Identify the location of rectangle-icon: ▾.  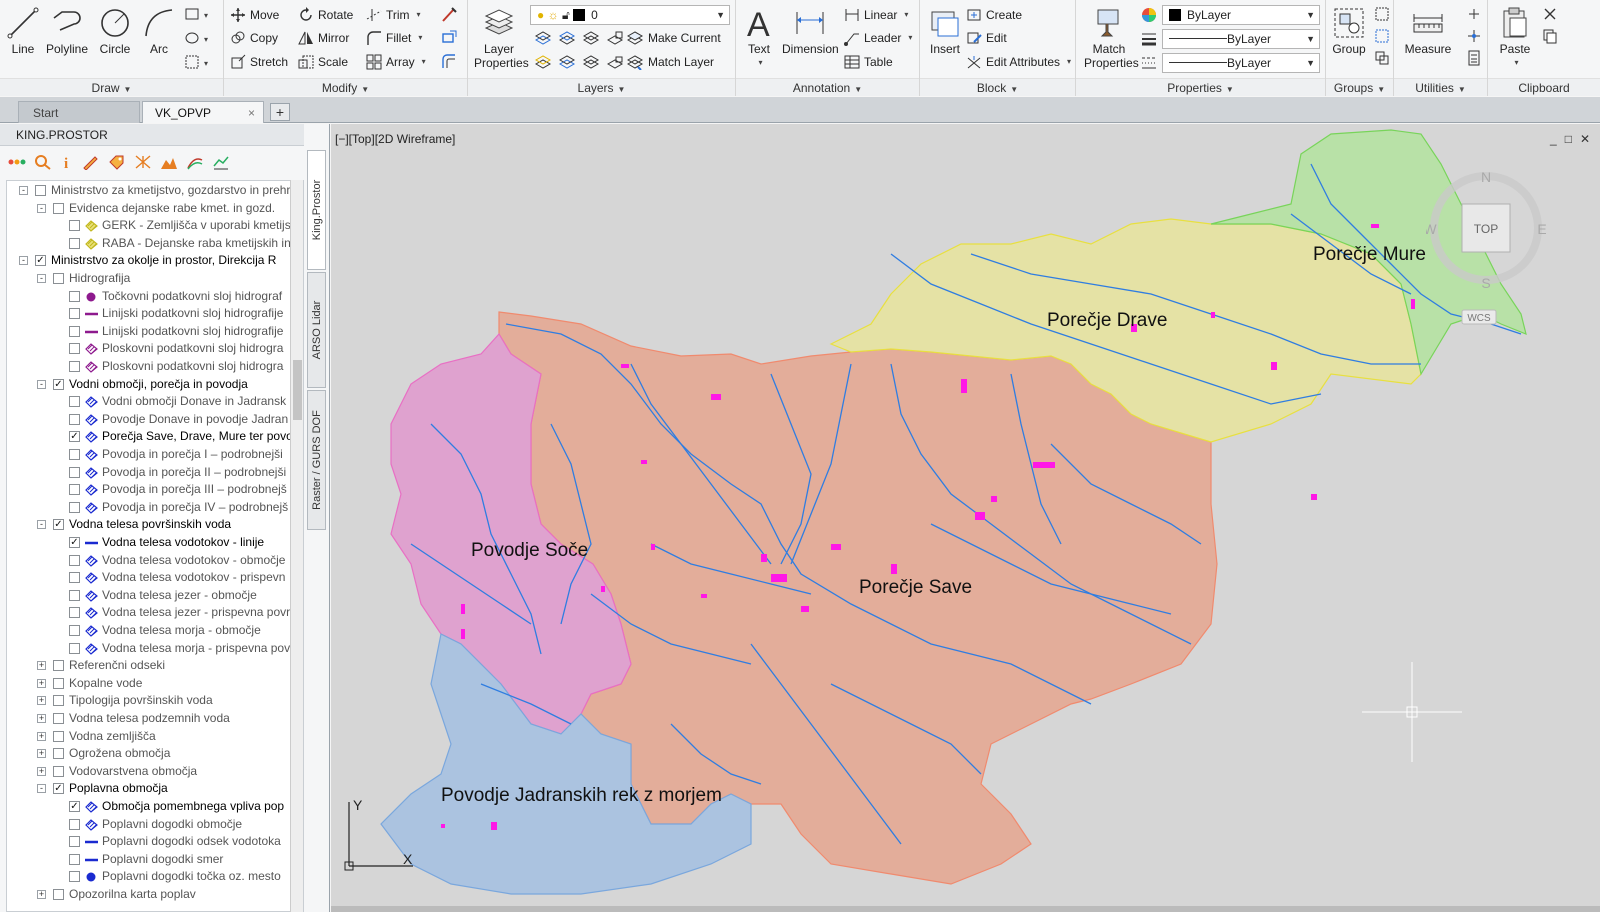
(199, 14).